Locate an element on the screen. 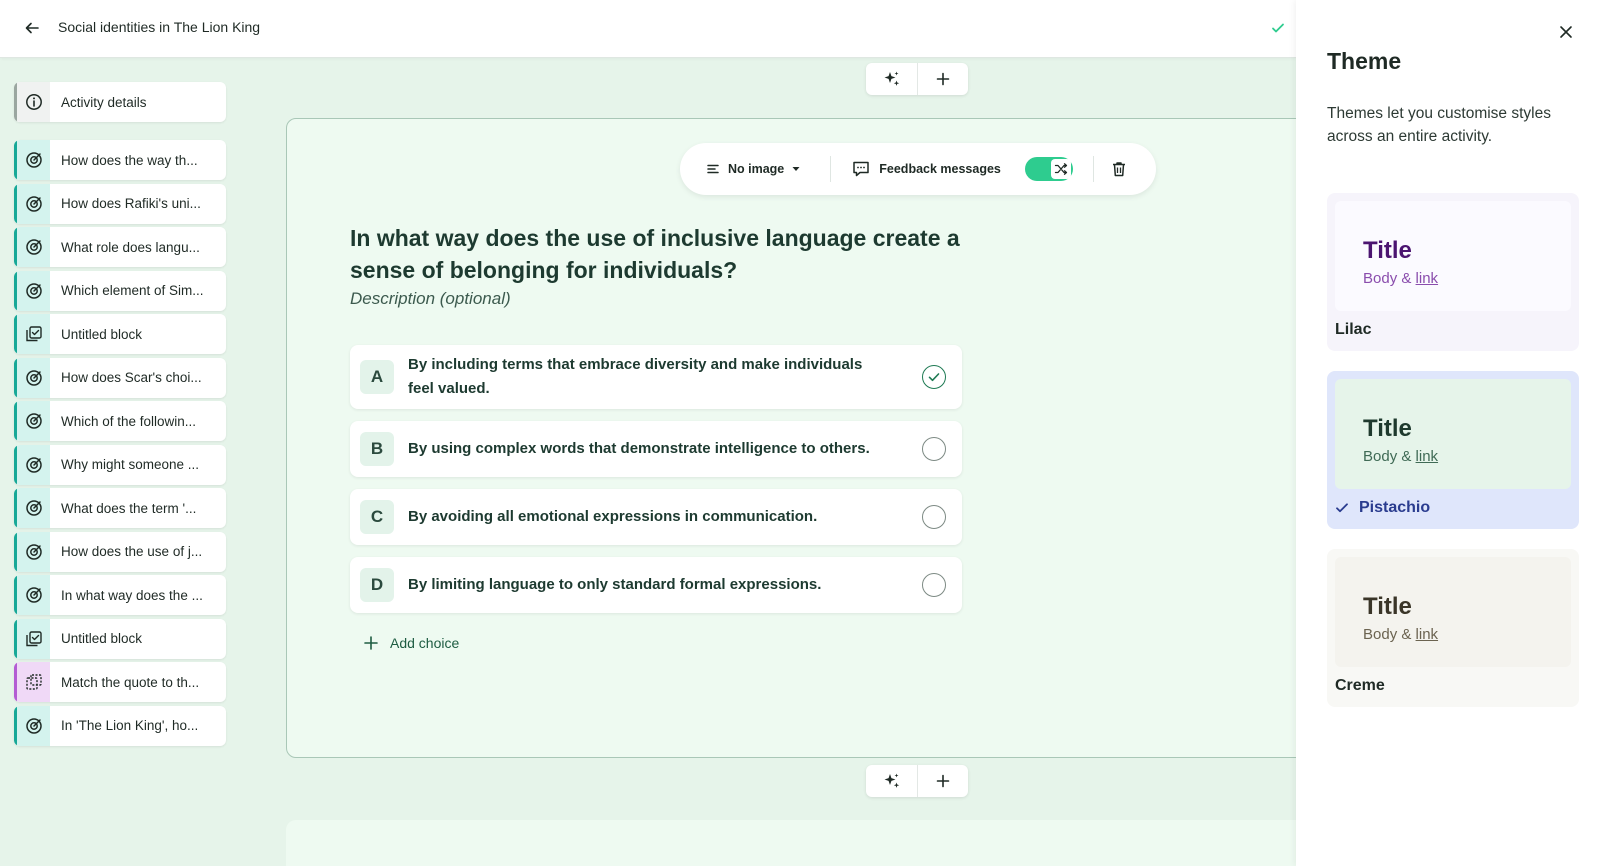  saved-check-icon is located at coordinates (1278, 28).